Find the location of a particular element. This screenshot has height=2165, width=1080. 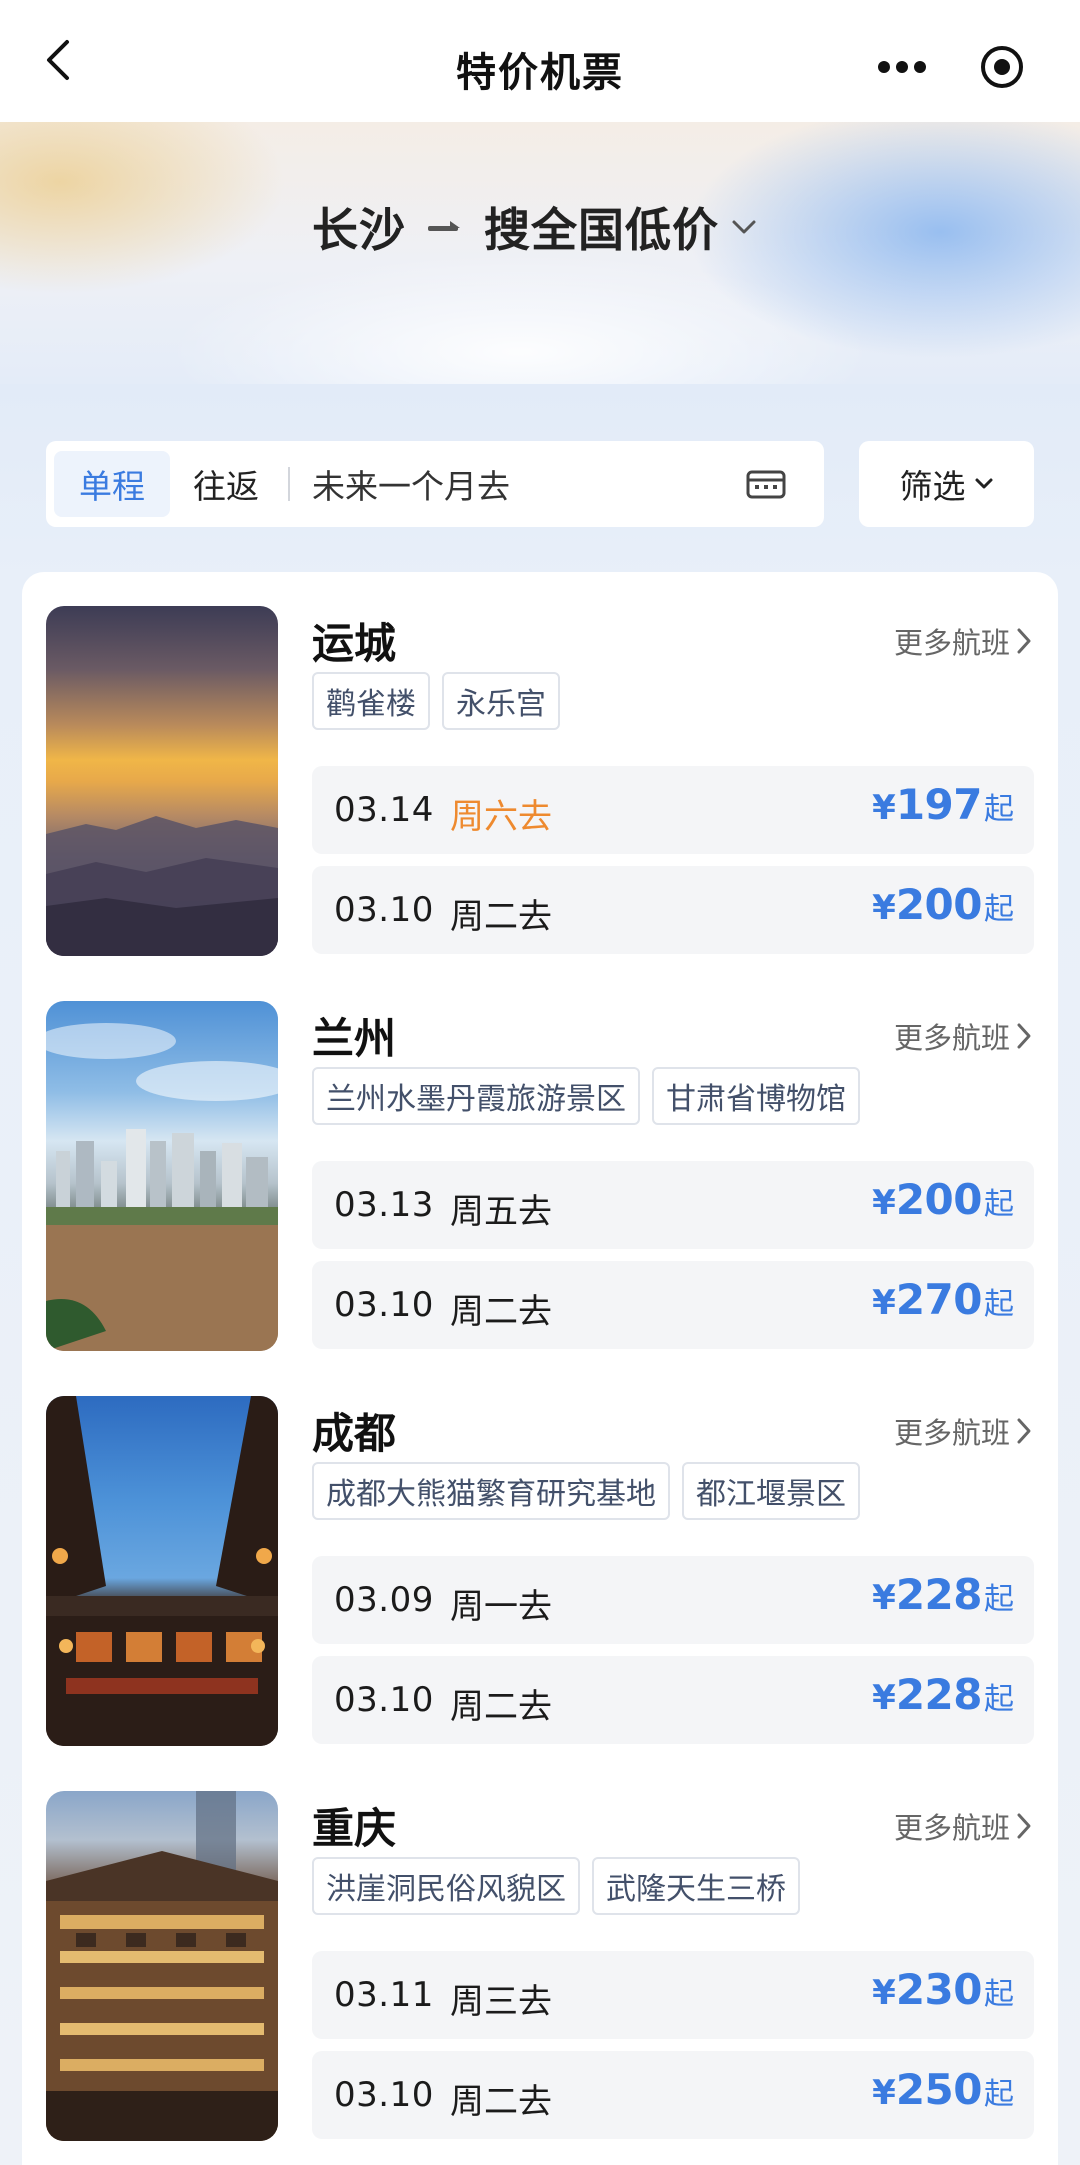

calendar-icon is located at coordinates (766, 484).